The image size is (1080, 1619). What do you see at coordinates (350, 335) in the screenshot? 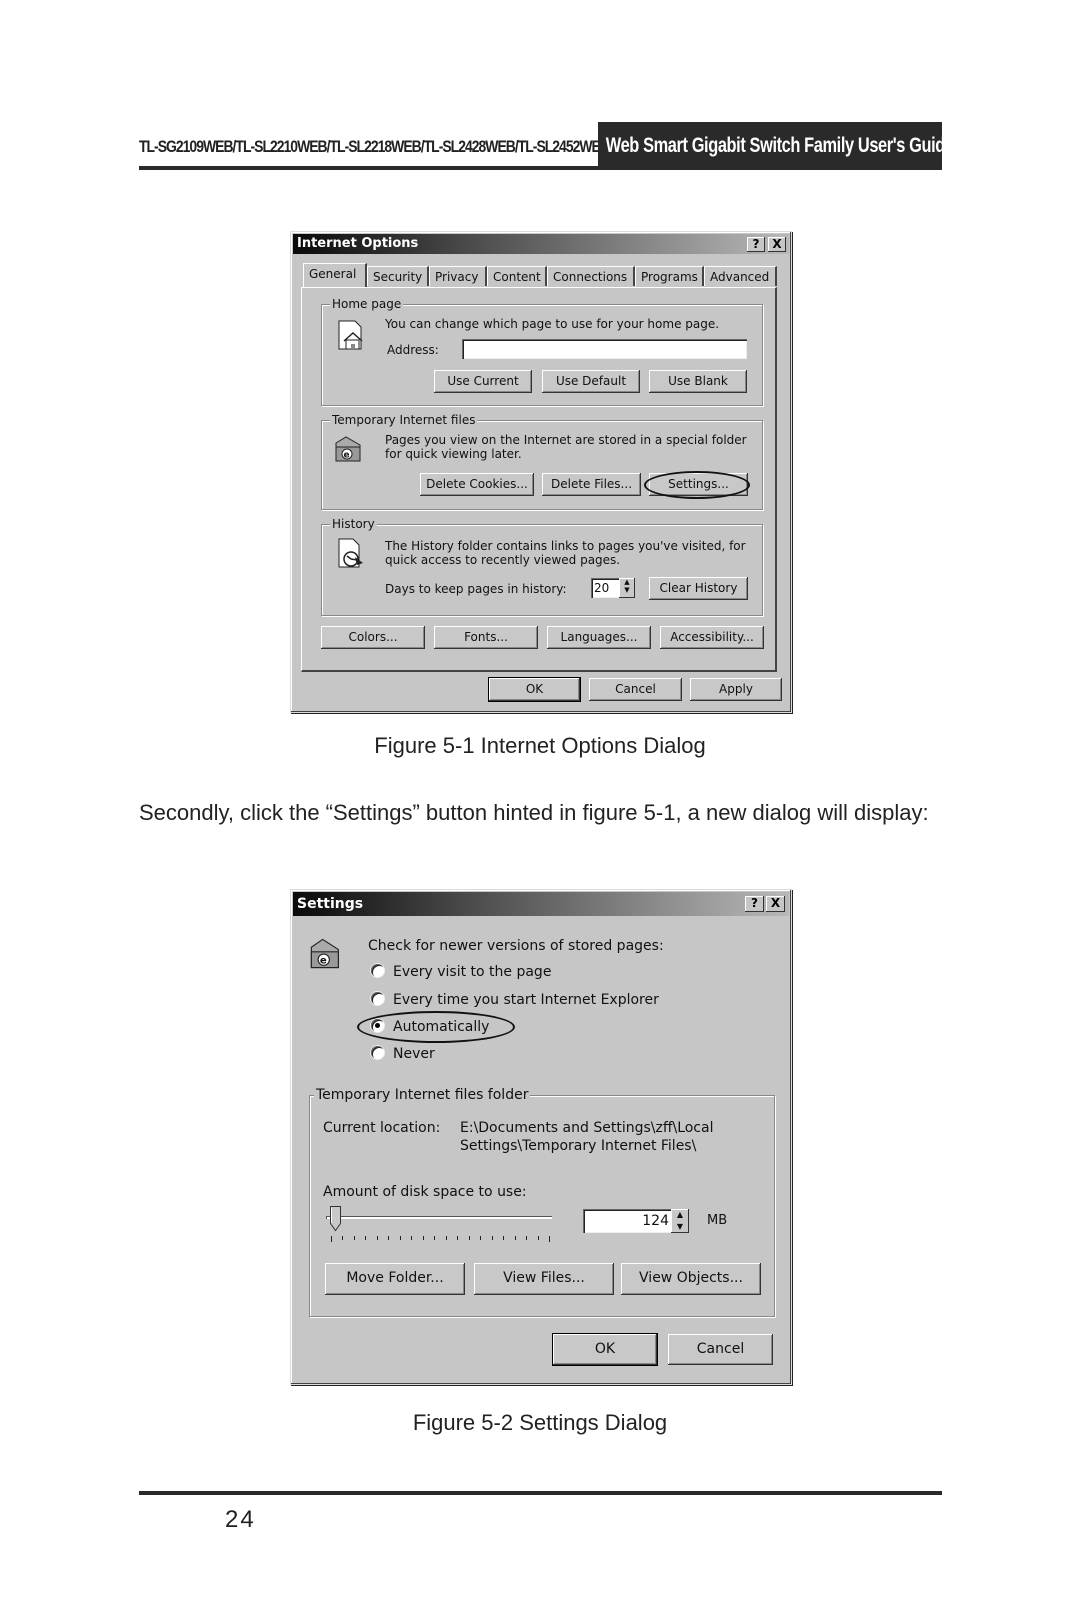
I see `home-page-icon` at bounding box center [350, 335].